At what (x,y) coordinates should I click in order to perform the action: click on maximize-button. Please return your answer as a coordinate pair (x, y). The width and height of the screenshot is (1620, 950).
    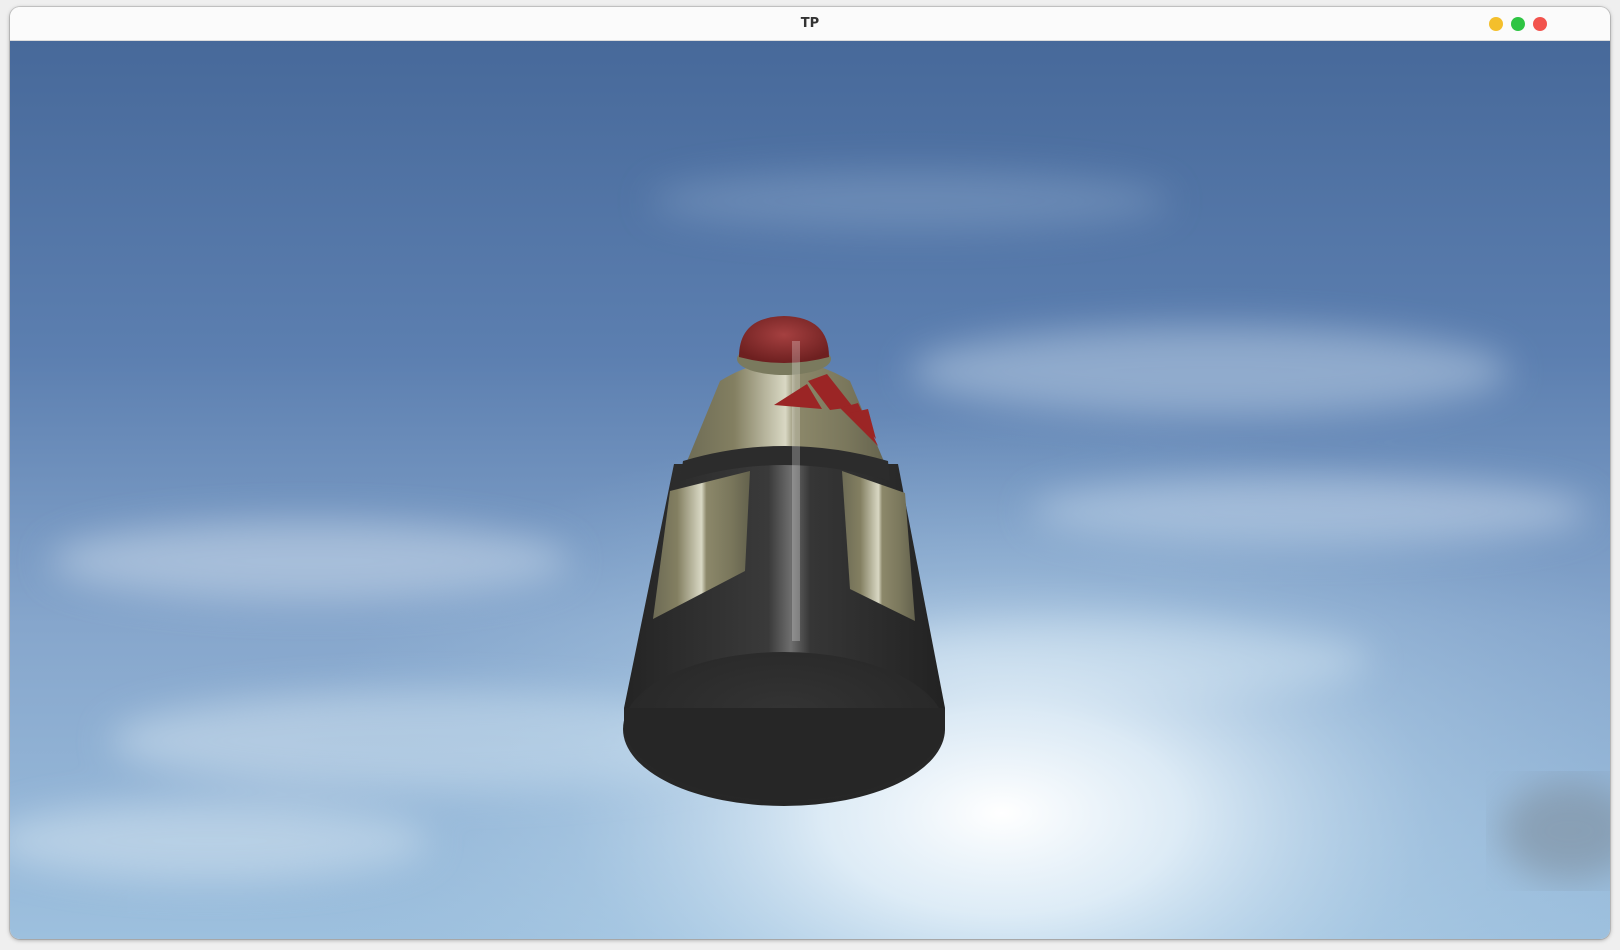
    Looking at the image, I should click on (1518, 24).